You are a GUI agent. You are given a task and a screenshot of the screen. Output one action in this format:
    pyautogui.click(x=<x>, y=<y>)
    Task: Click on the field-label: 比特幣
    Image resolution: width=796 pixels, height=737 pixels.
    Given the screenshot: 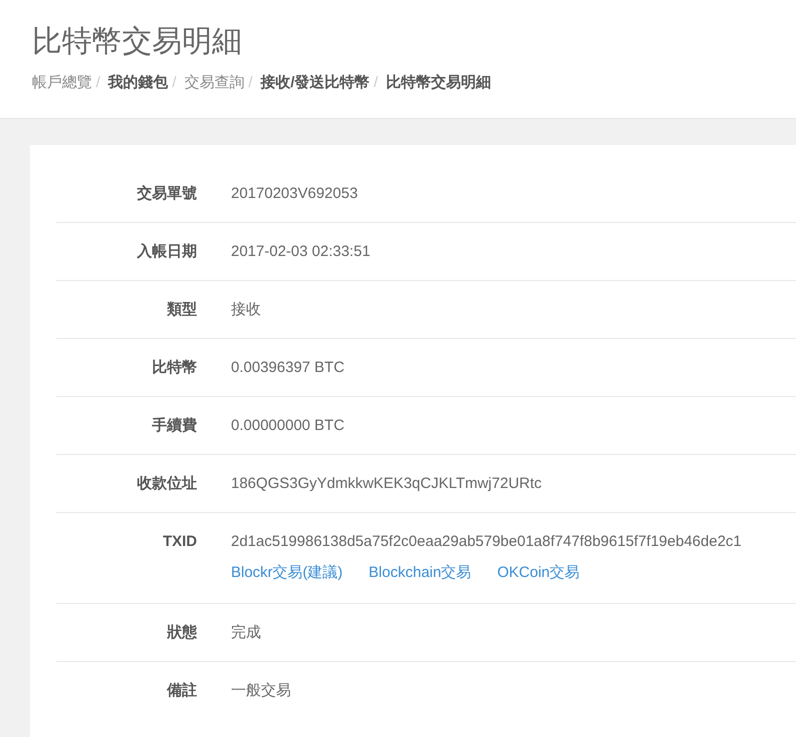 What is the action you would take?
    pyautogui.click(x=174, y=368)
    